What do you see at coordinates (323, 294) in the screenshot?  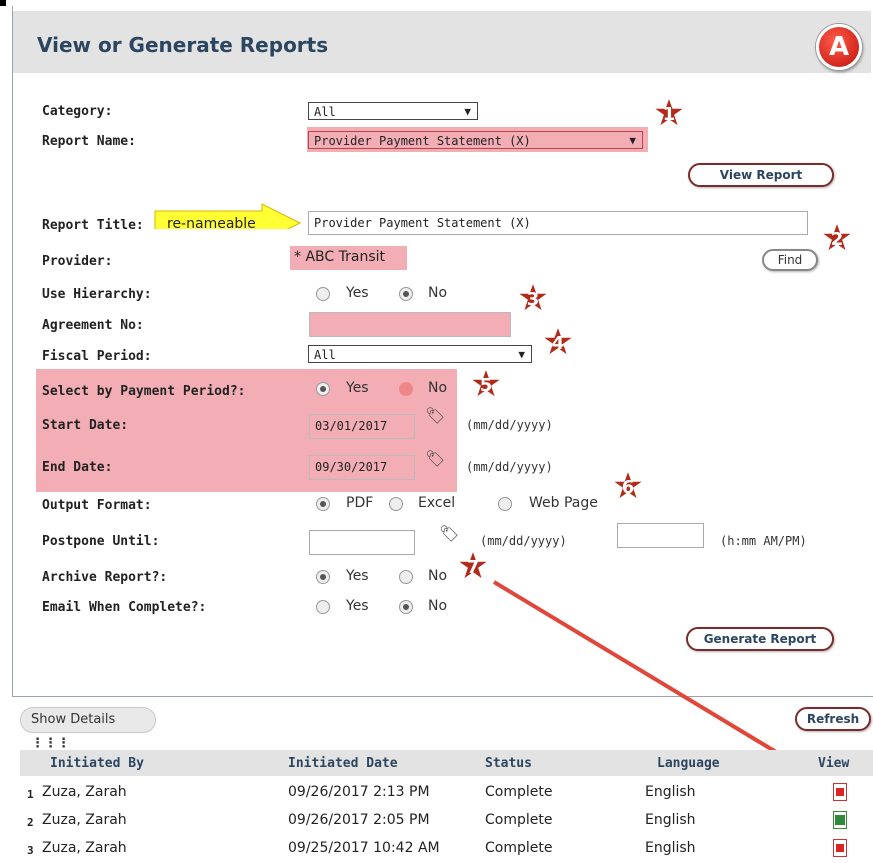 I see `use-hierarchy-yes-radio` at bounding box center [323, 294].